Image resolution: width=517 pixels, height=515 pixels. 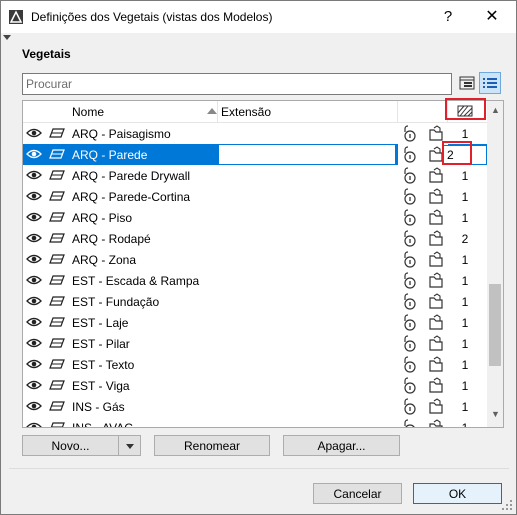 What do you see at coordinates (212, 111) in the screenshot?
I see `sort-arrow-icon` at bounding box center [212, 111].